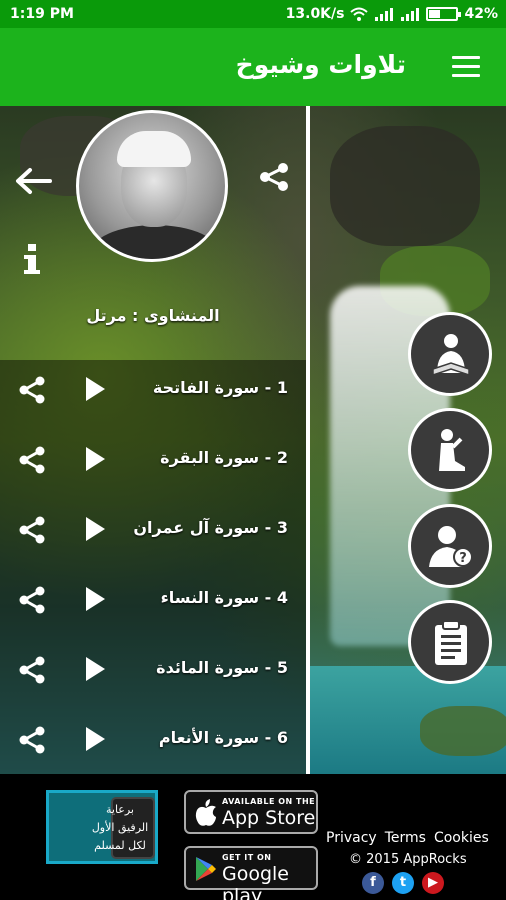 The image size is (506, 900). What do you see at coordinates (33, 181) in the screenshot?
I see `back-arrow-icon` at bounding box center [33, 181].